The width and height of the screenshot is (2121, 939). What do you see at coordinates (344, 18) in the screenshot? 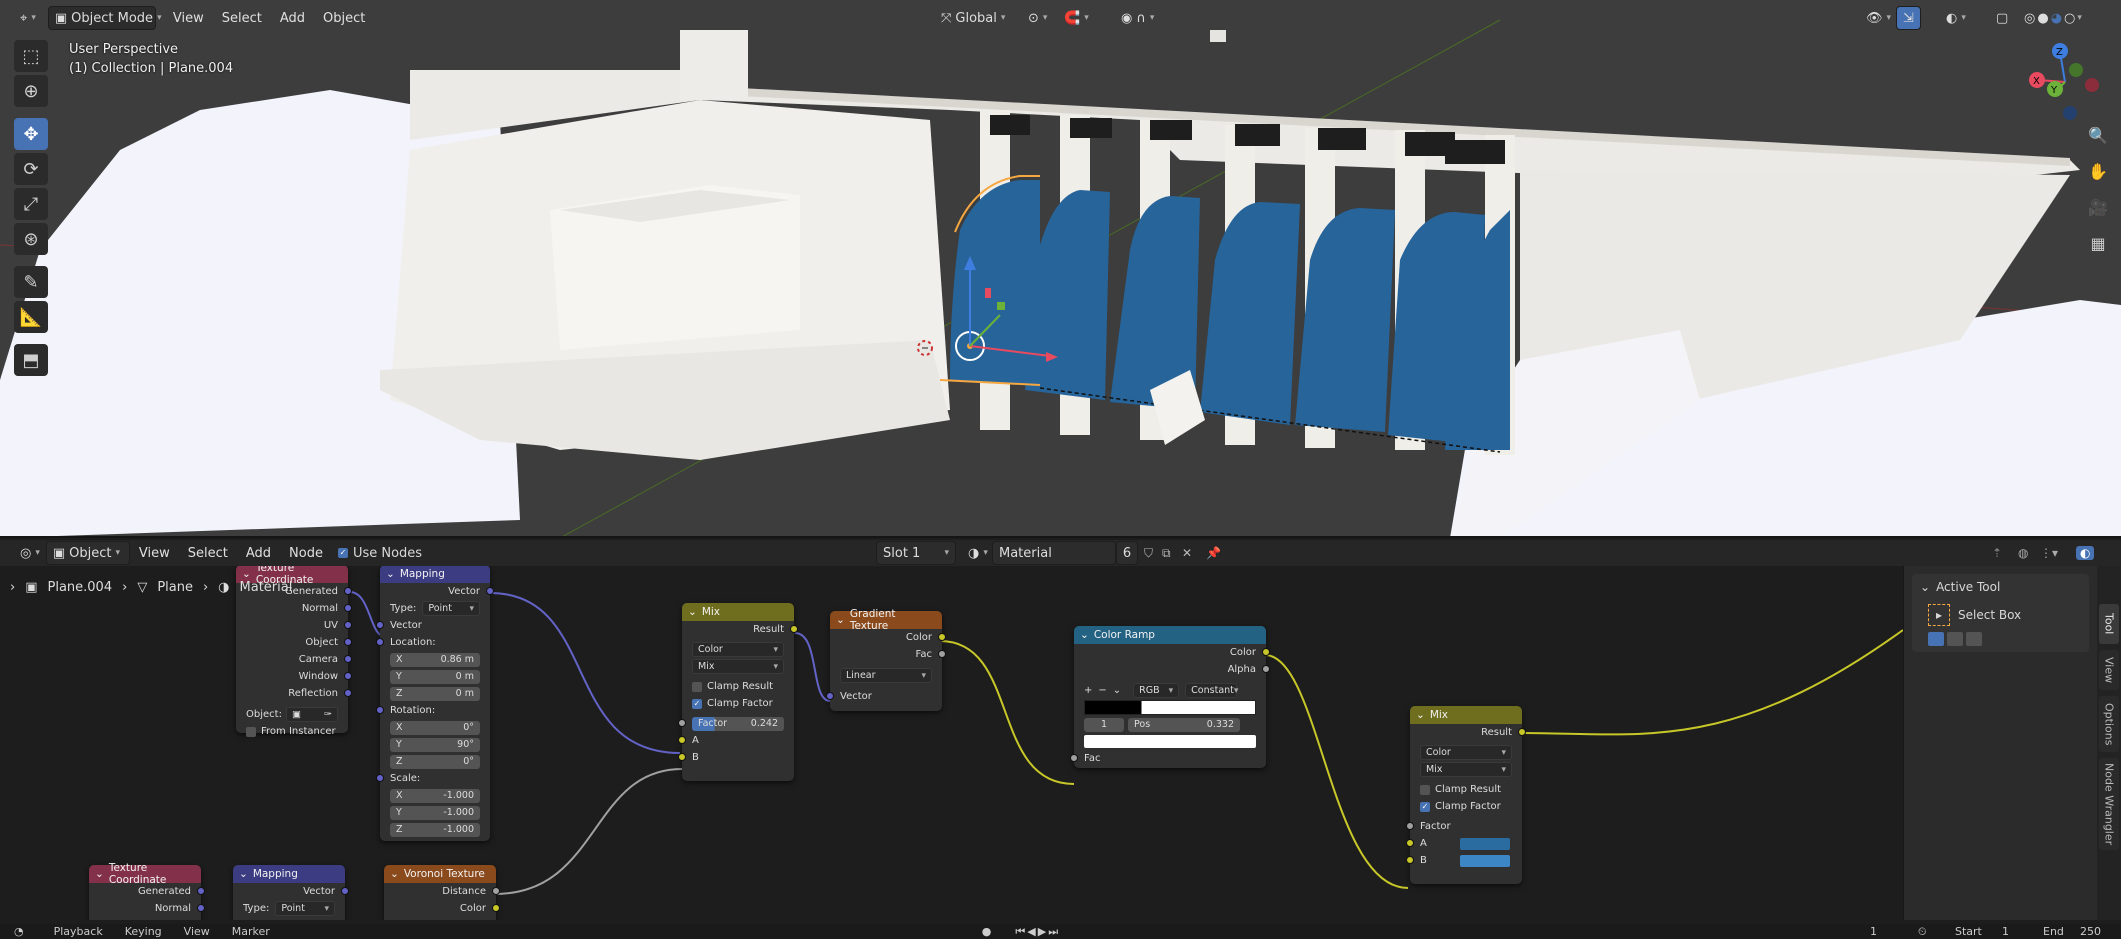
I see `menu-object: Object` at bounding box center [344, 18].